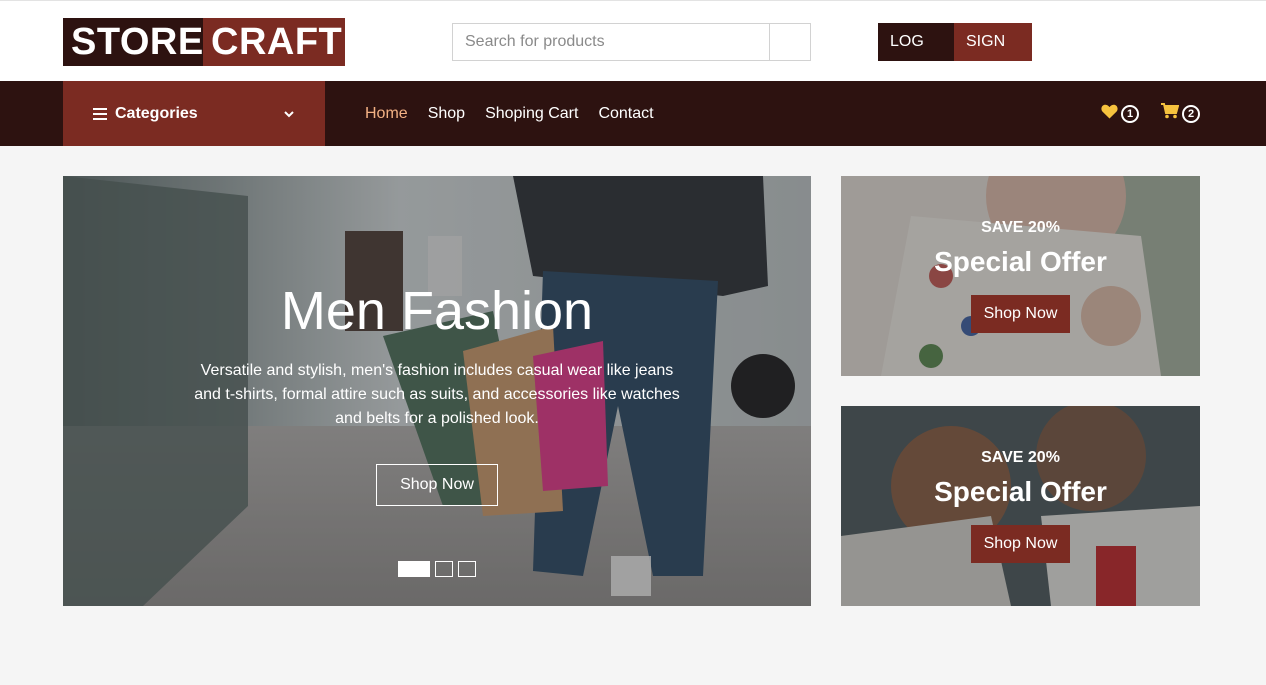  What do you see at coordinates (386, 114) in the screenshot?
I see `nav-link-home: Home` at bounding box center [386, 114].